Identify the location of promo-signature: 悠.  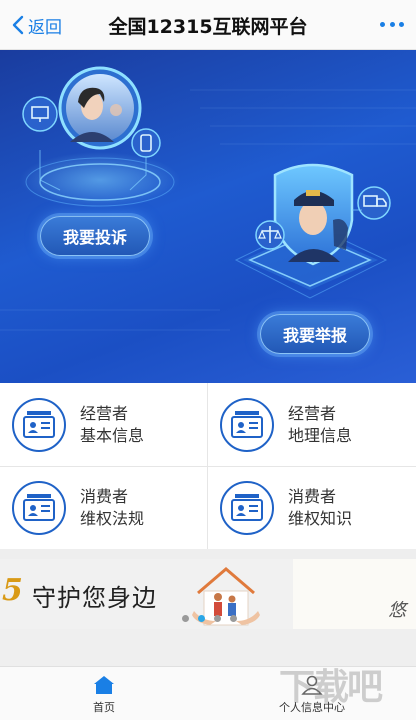
(397, 610).